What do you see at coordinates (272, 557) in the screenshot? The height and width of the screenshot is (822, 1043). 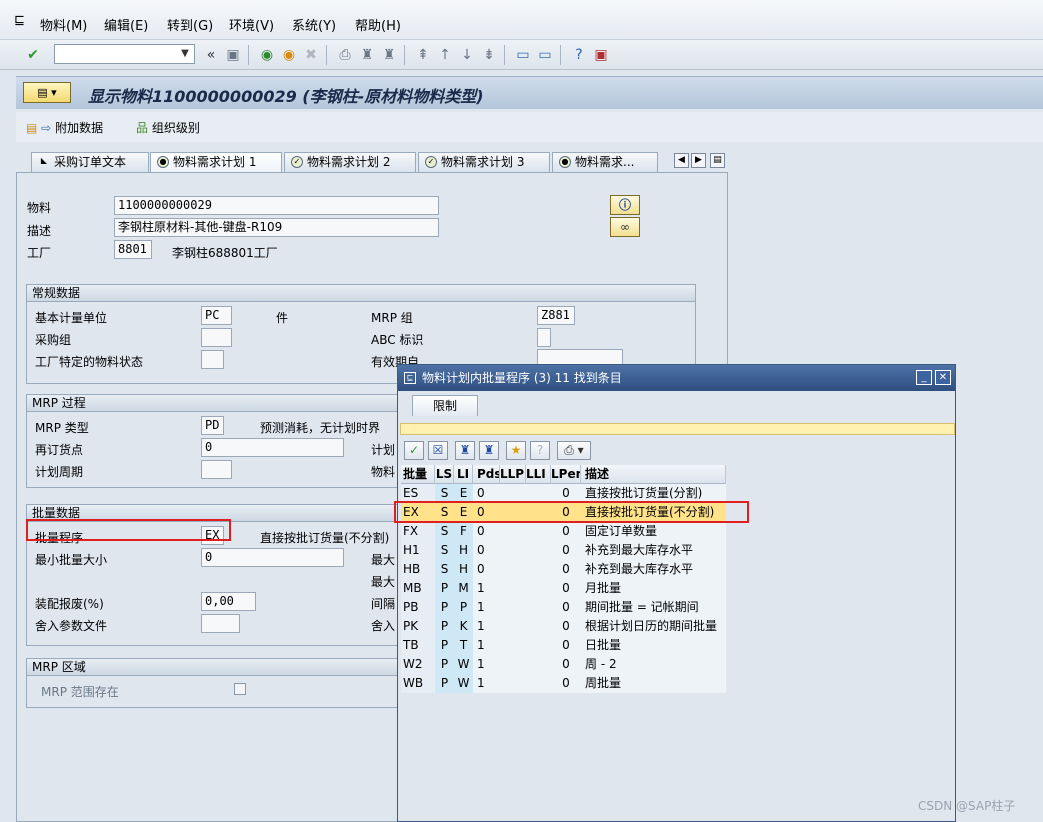 I see `min-lot-field: 0` at bounding box center [272, 557].